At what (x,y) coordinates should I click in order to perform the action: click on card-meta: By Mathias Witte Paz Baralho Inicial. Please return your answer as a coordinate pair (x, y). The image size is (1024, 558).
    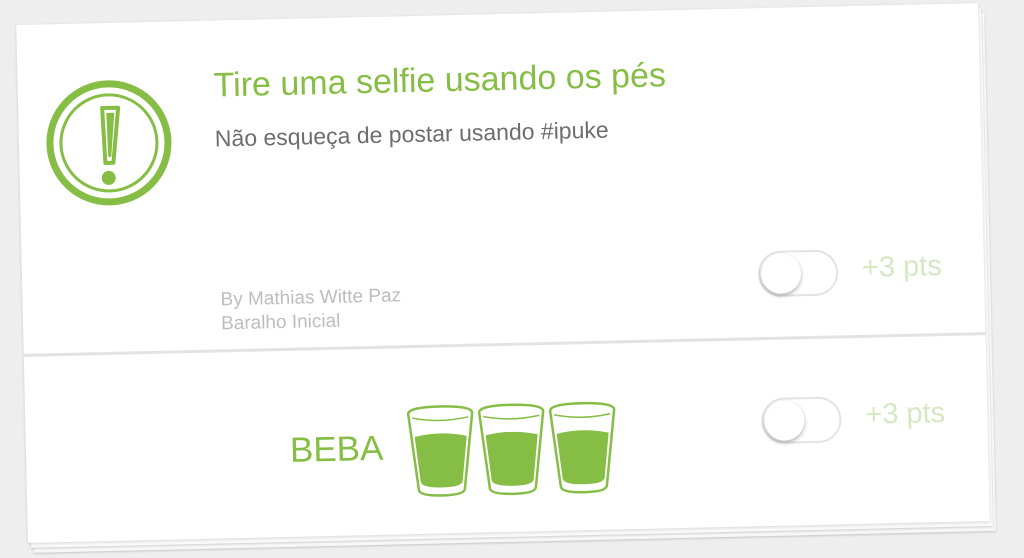
    Looking at the image, I should click on (311, 310).